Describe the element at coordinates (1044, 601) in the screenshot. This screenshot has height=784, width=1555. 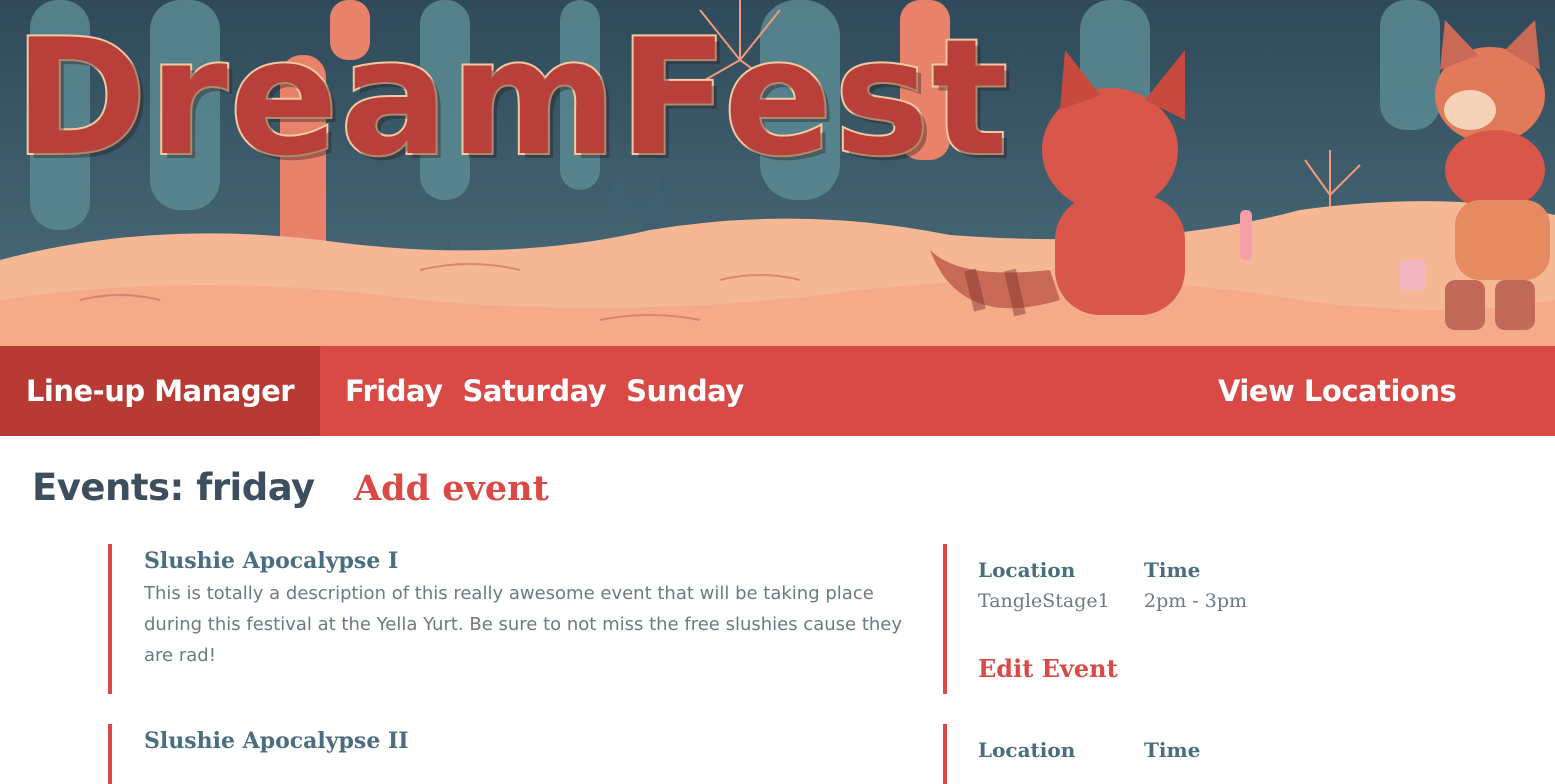
I see `location-value: TangleStage1` at that location.